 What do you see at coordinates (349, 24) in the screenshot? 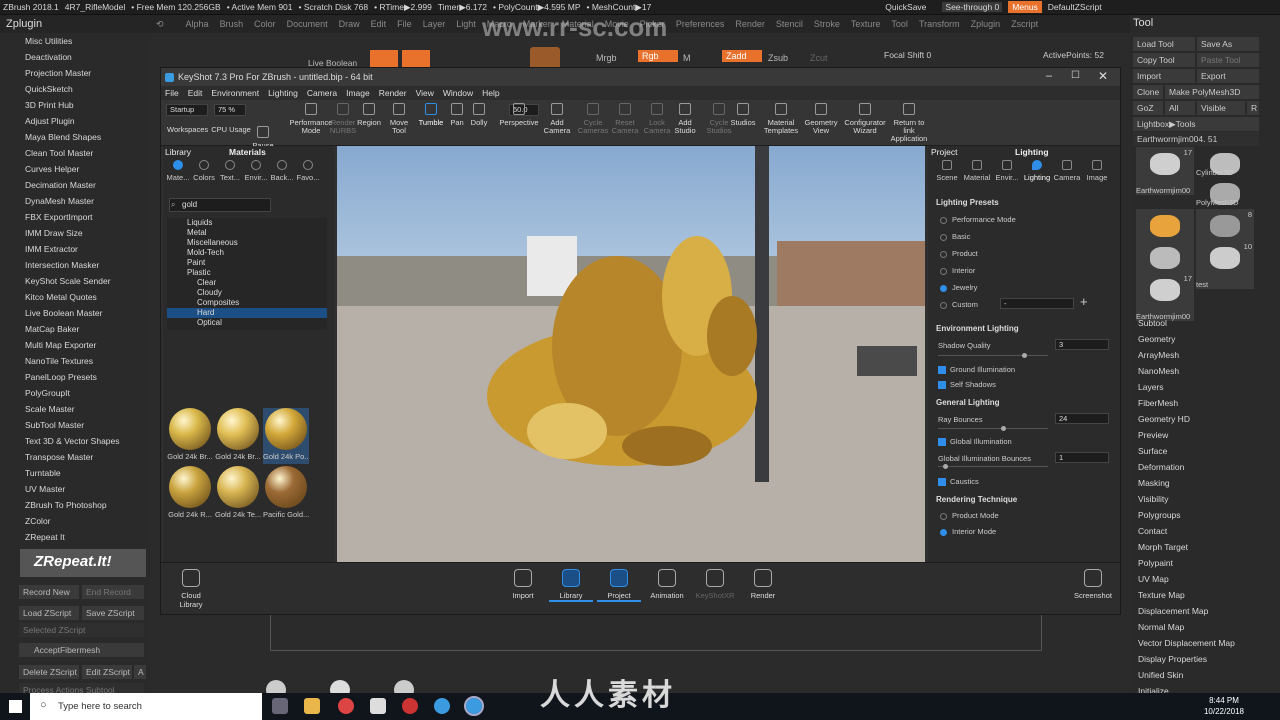
I see `menu-item: Draw` at bounding box center [349, 24].